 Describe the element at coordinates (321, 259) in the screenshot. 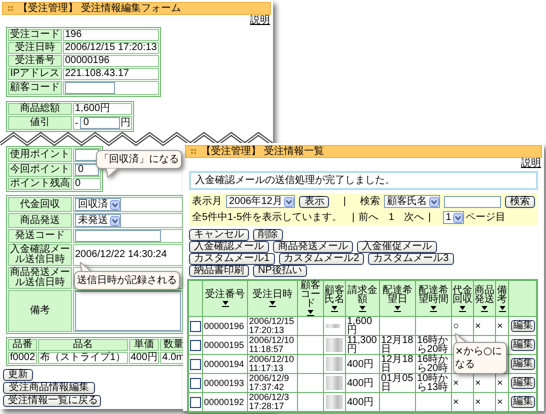

I see `action-button: カスタムメール2` at that location.